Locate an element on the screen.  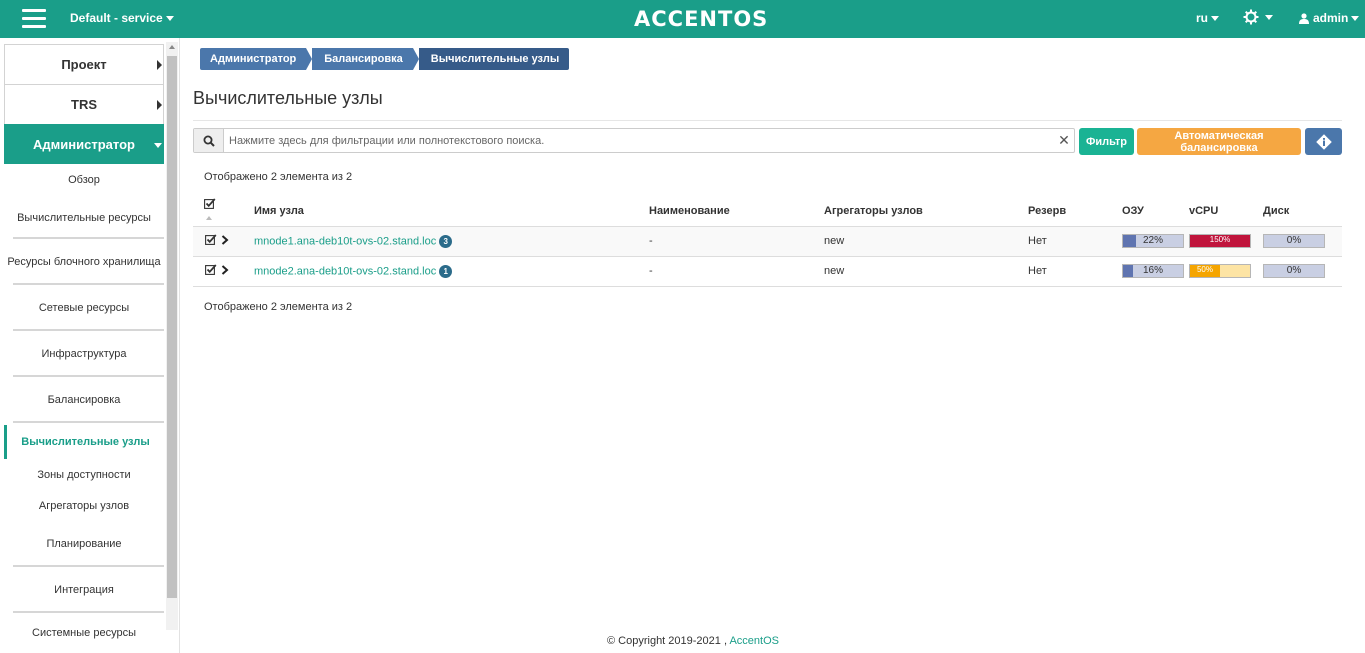
vcpu-usage-label: 50% is located at coordinates (1204, 269).